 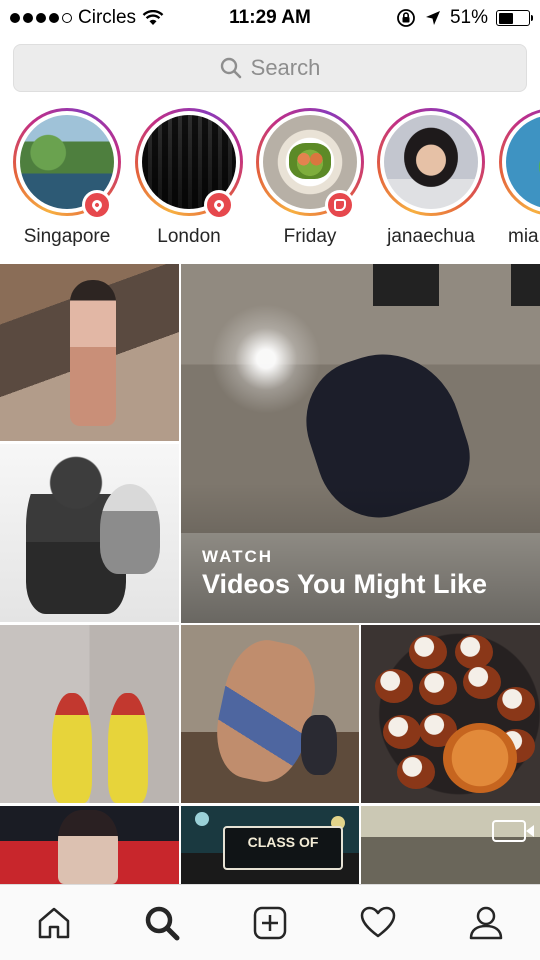 I want to click on explore-post-photo: CLASS OF, so click(x=270, y=845).